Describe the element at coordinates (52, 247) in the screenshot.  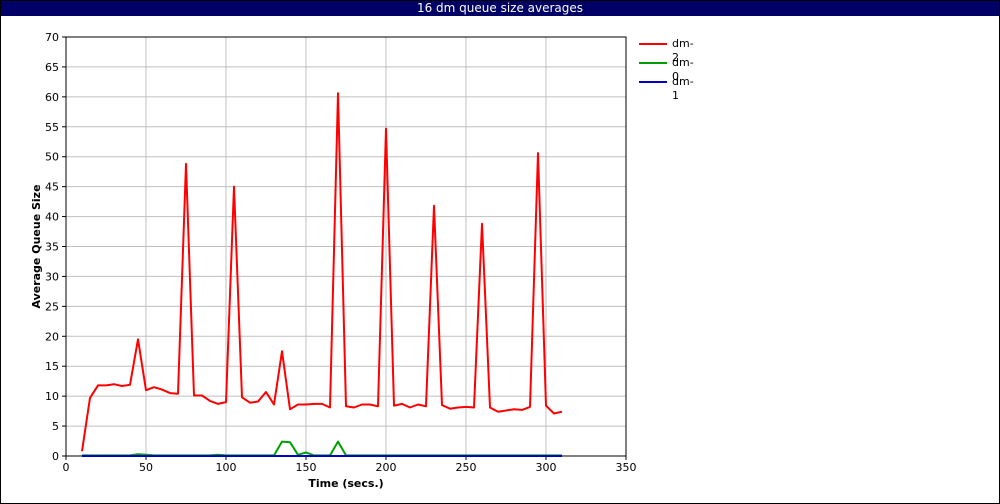
I see `y-tick-label: 35` at that location.